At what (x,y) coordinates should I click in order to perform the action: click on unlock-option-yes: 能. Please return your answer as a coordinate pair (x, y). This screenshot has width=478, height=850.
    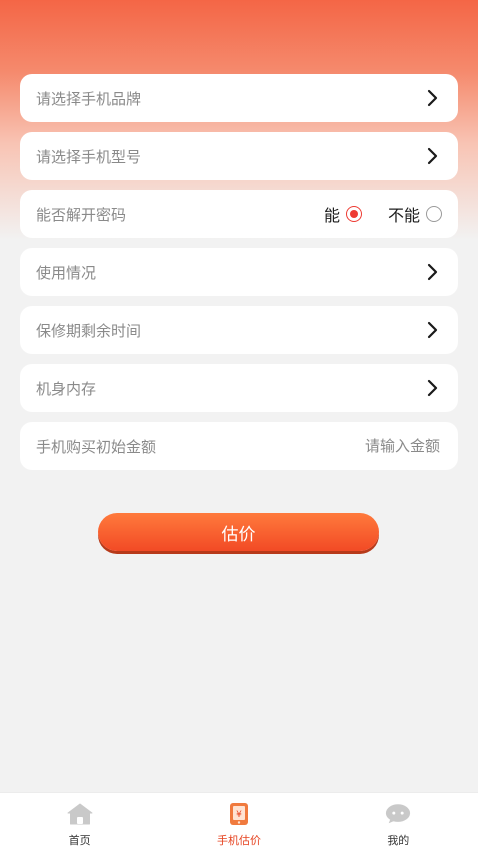
    Looking at the image, I should click on (343, 214).